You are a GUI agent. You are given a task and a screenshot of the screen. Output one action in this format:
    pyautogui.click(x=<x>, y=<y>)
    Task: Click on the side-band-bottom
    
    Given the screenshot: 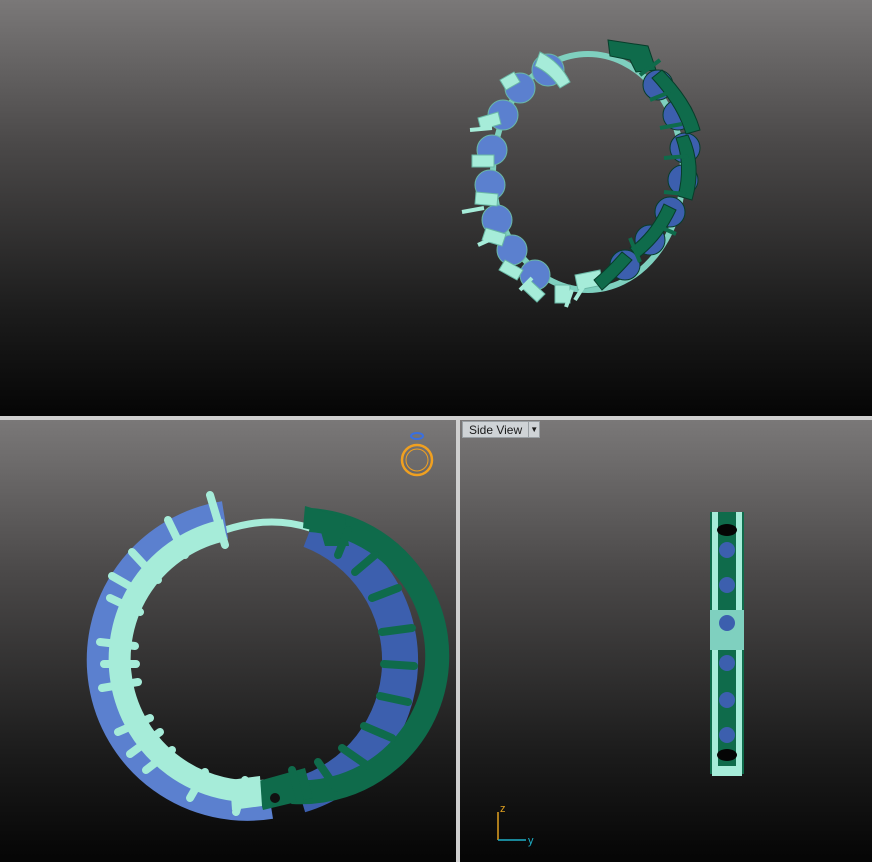 What is the action you would take?
    pyautogui.click(x=727, y=771)
    